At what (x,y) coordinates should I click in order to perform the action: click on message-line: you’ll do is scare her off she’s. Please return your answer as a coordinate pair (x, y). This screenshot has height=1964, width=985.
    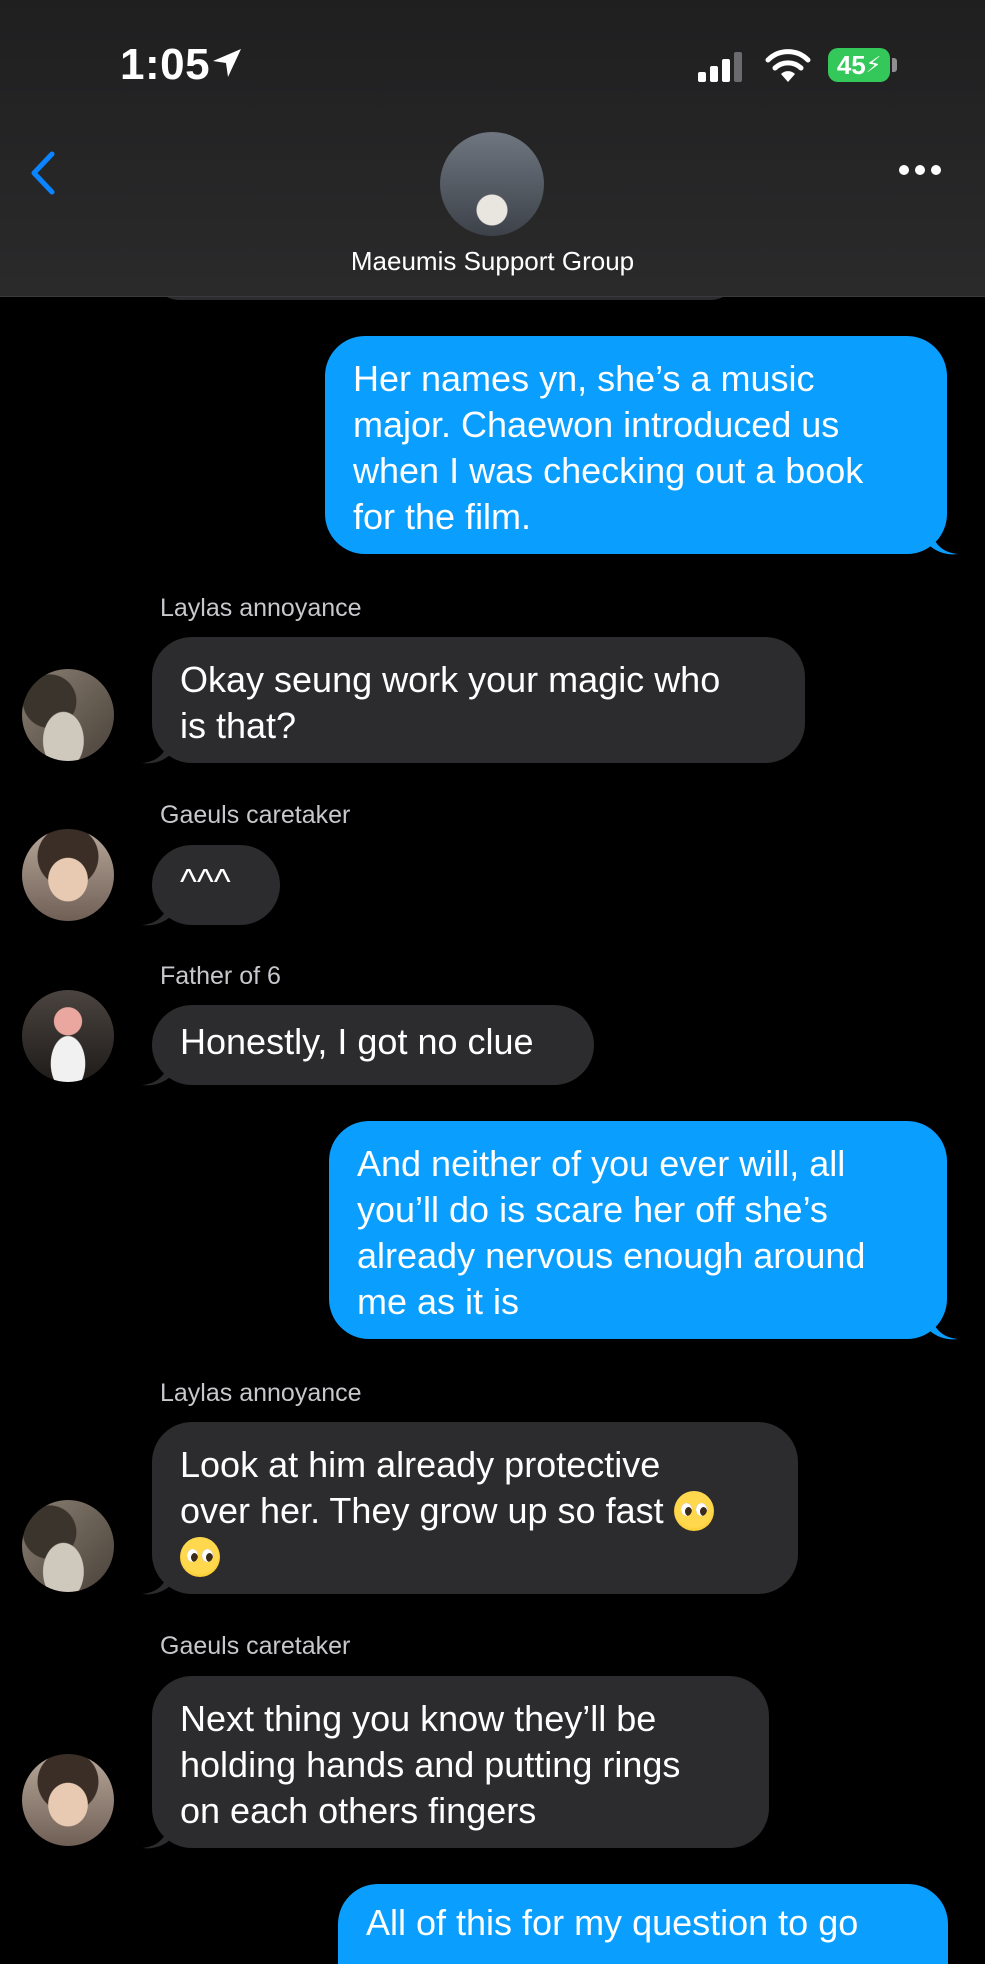
    Looking at the image, I should click on (592, 1209).